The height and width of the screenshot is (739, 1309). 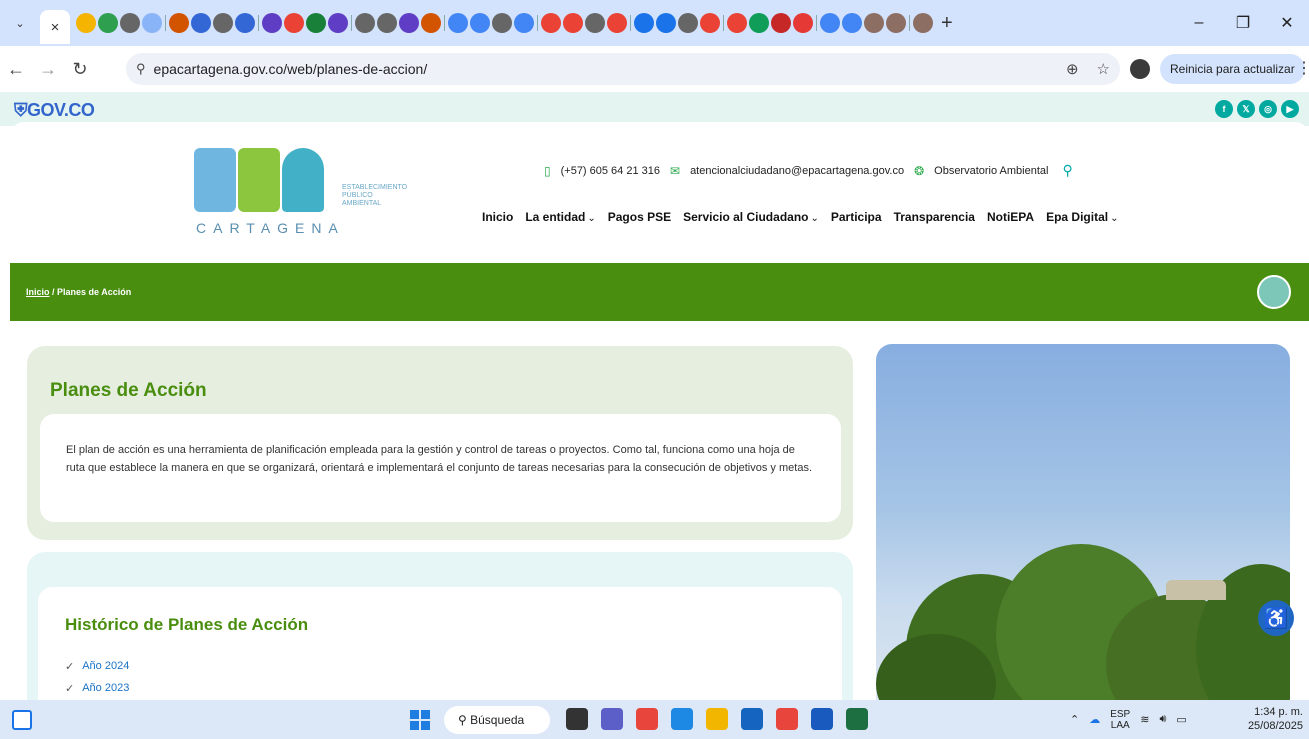 I want to click on chevron-up-icon: ⌃, so click(x=1074, y=719).